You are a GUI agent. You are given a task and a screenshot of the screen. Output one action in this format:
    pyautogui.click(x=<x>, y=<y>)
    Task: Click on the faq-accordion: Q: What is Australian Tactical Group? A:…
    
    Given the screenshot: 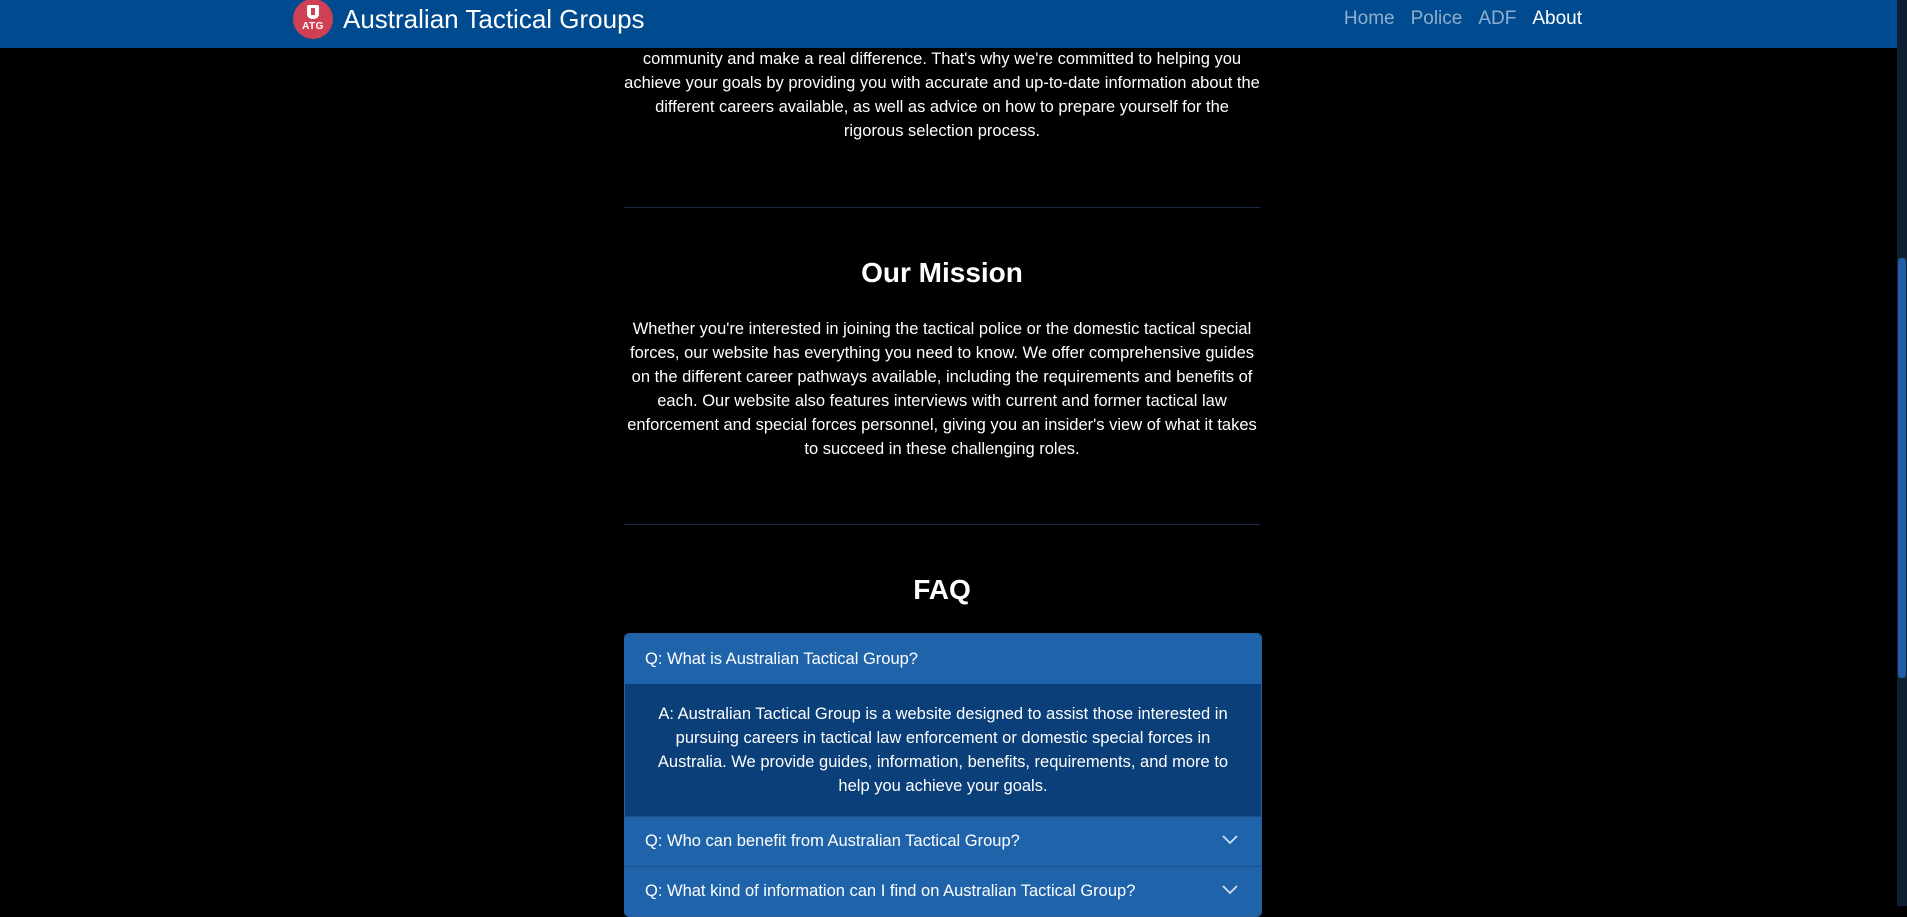 What is the action you would take?
    pyautogui.click(x=943, y=775)
    